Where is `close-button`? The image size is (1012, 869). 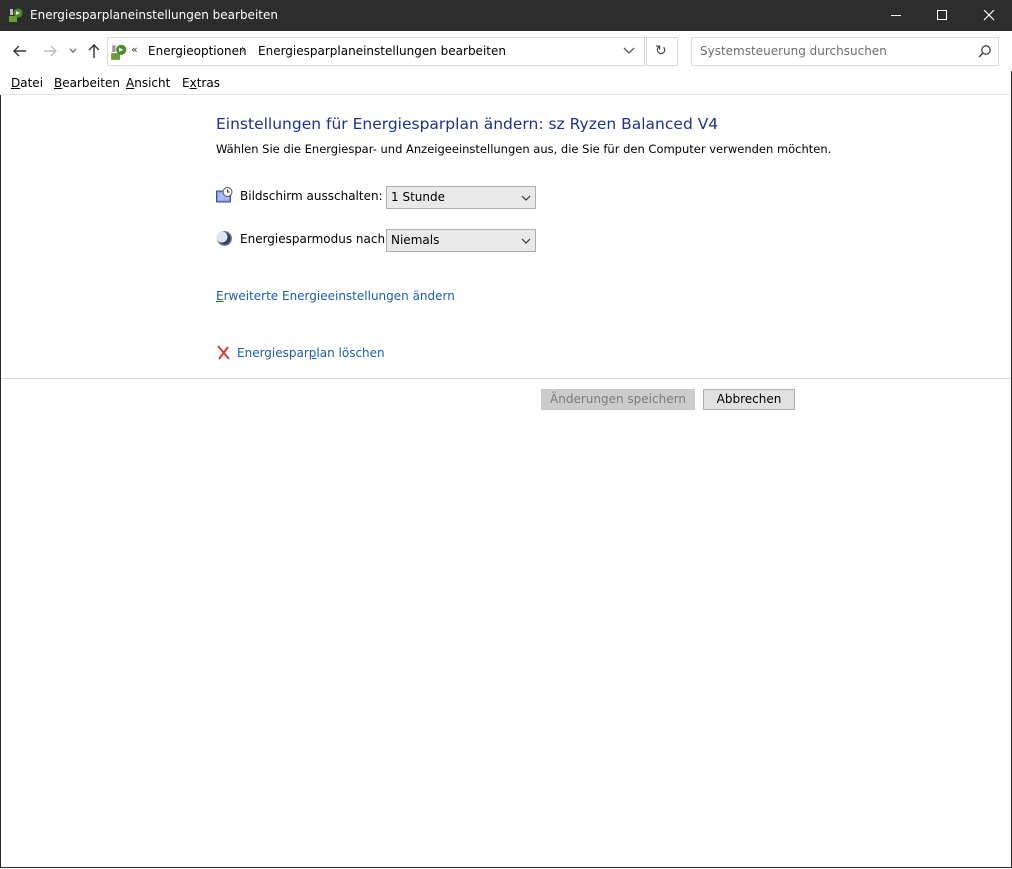
close-button is located at coordinates (989, 15).